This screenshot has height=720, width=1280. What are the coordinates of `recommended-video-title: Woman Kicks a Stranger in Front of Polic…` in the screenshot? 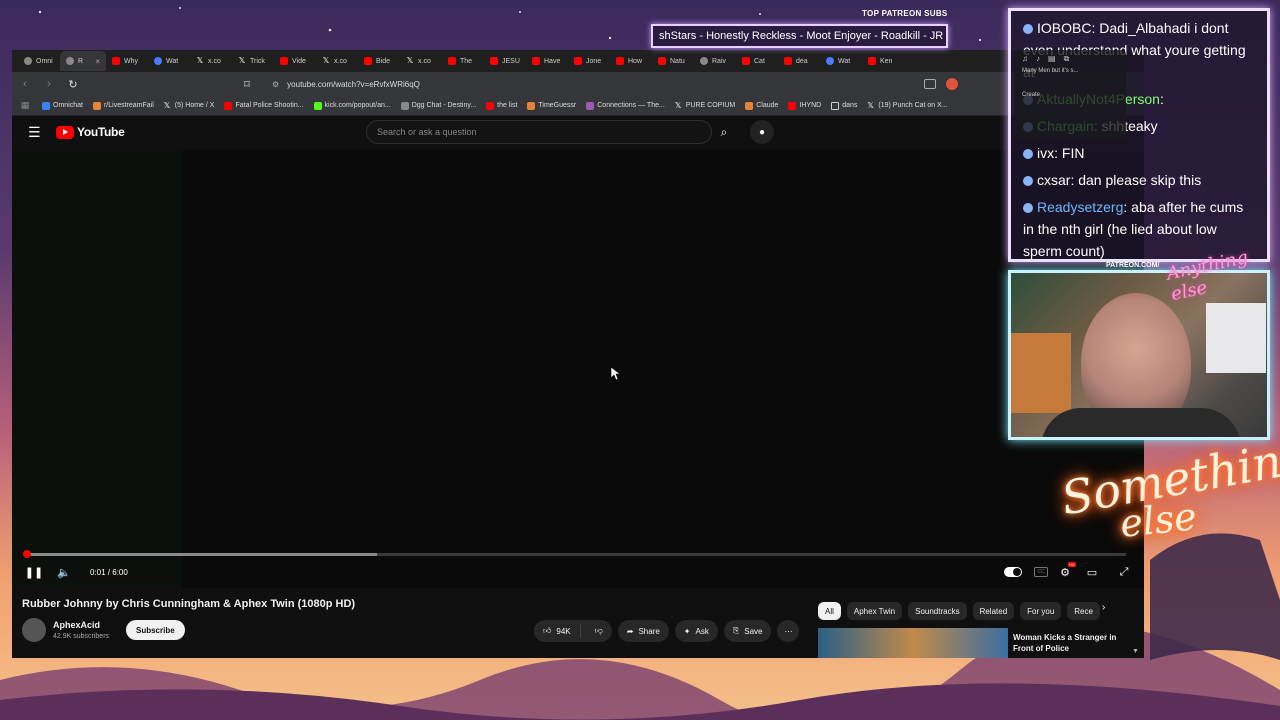 It's located at (1073, 643).